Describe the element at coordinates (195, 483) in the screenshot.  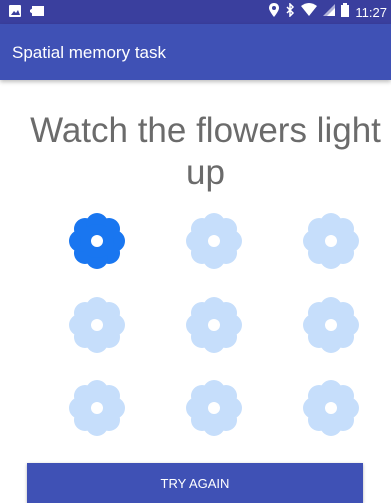
I see `try-again-button: TRY AGAIN` at that location.